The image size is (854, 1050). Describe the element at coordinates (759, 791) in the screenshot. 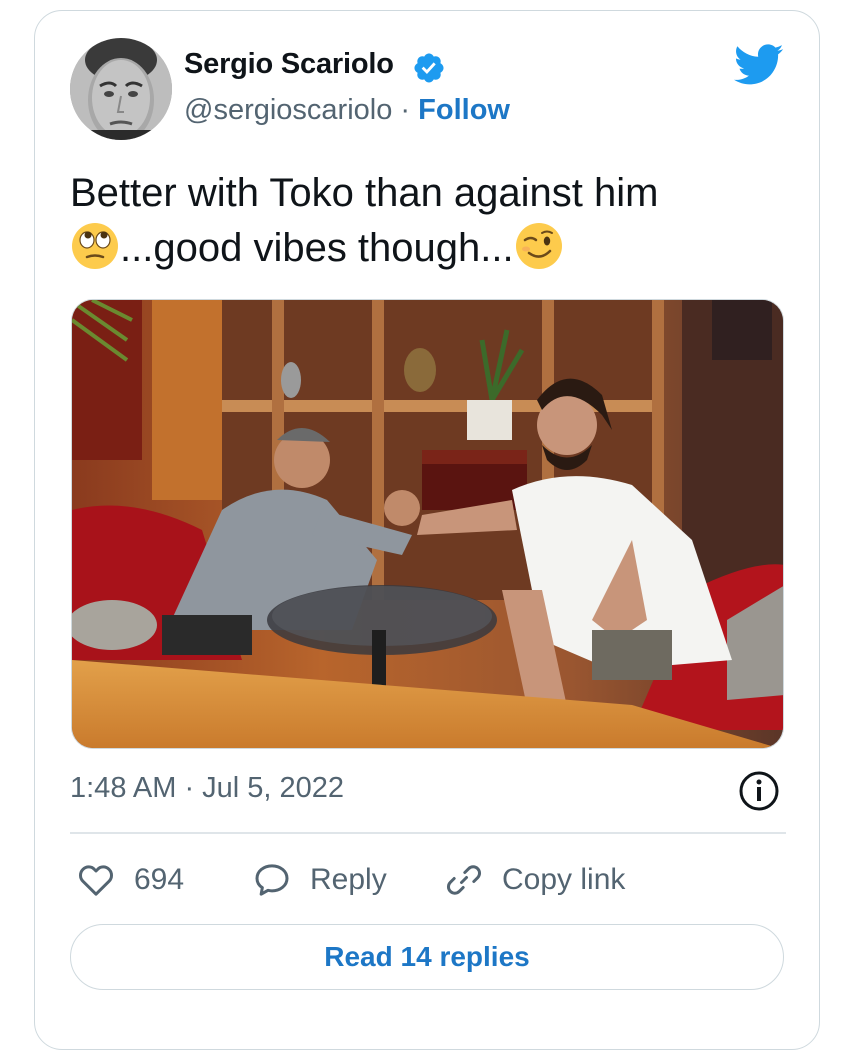

I see `info-icon` at that location.